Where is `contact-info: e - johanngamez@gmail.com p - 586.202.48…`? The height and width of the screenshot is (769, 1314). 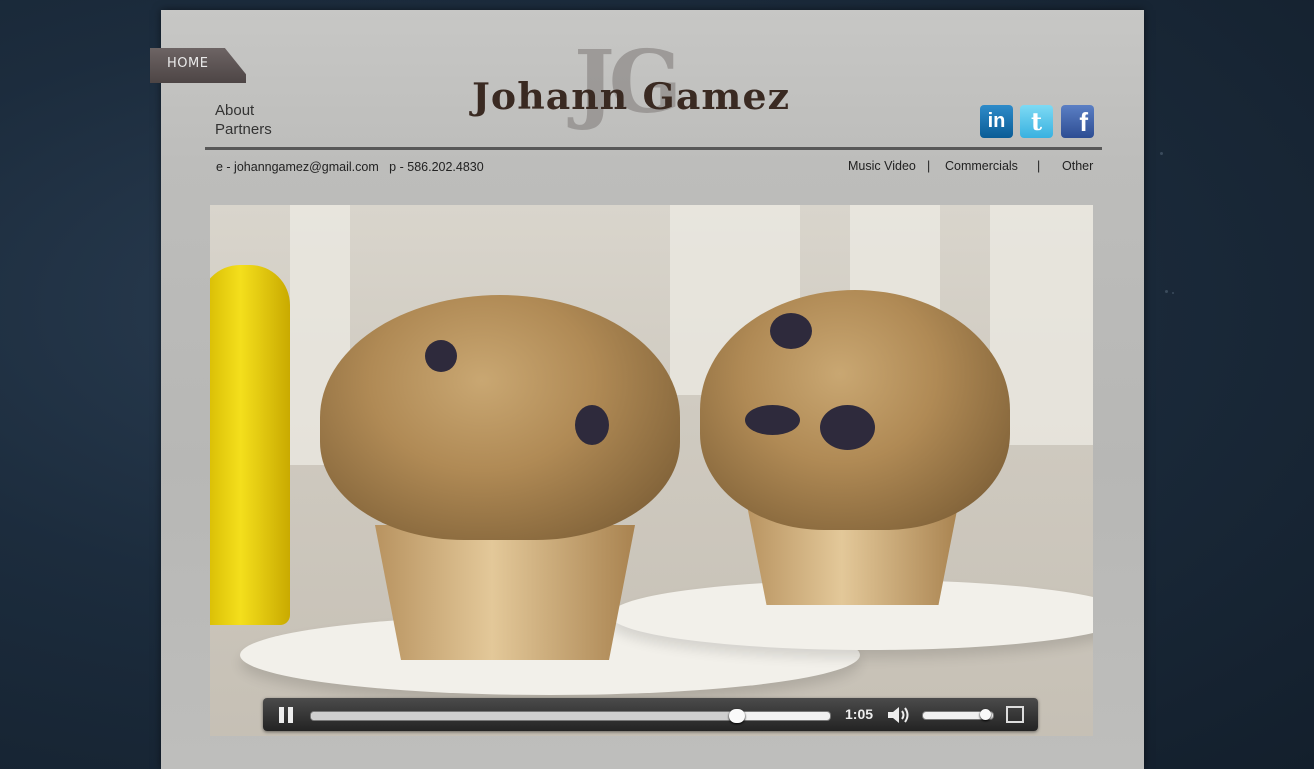 contact-info: e - johanngamez@gmail.com p - 586.202.48… is located at coordinates (350, 167).